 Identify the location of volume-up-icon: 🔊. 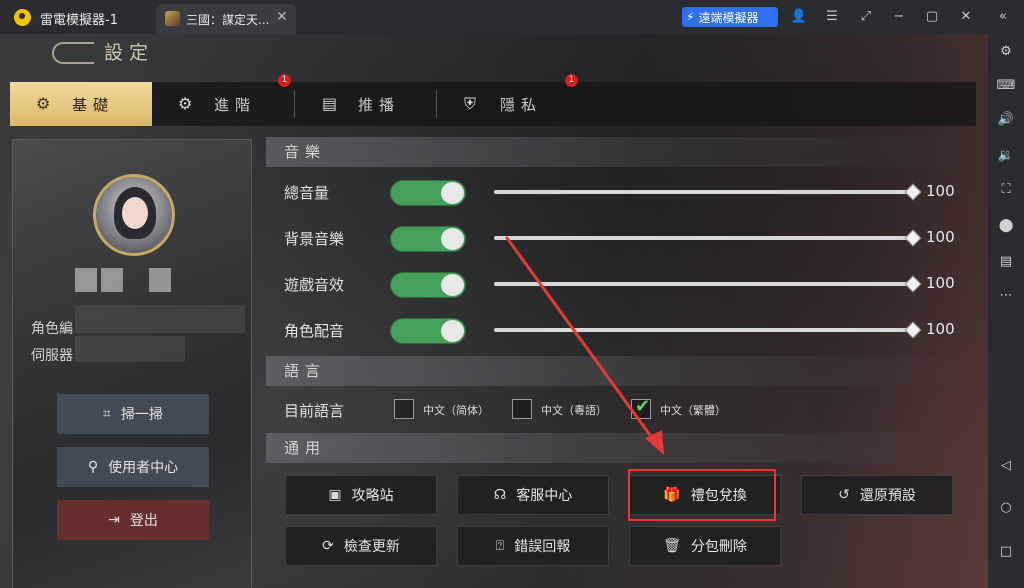
(1006, 120).